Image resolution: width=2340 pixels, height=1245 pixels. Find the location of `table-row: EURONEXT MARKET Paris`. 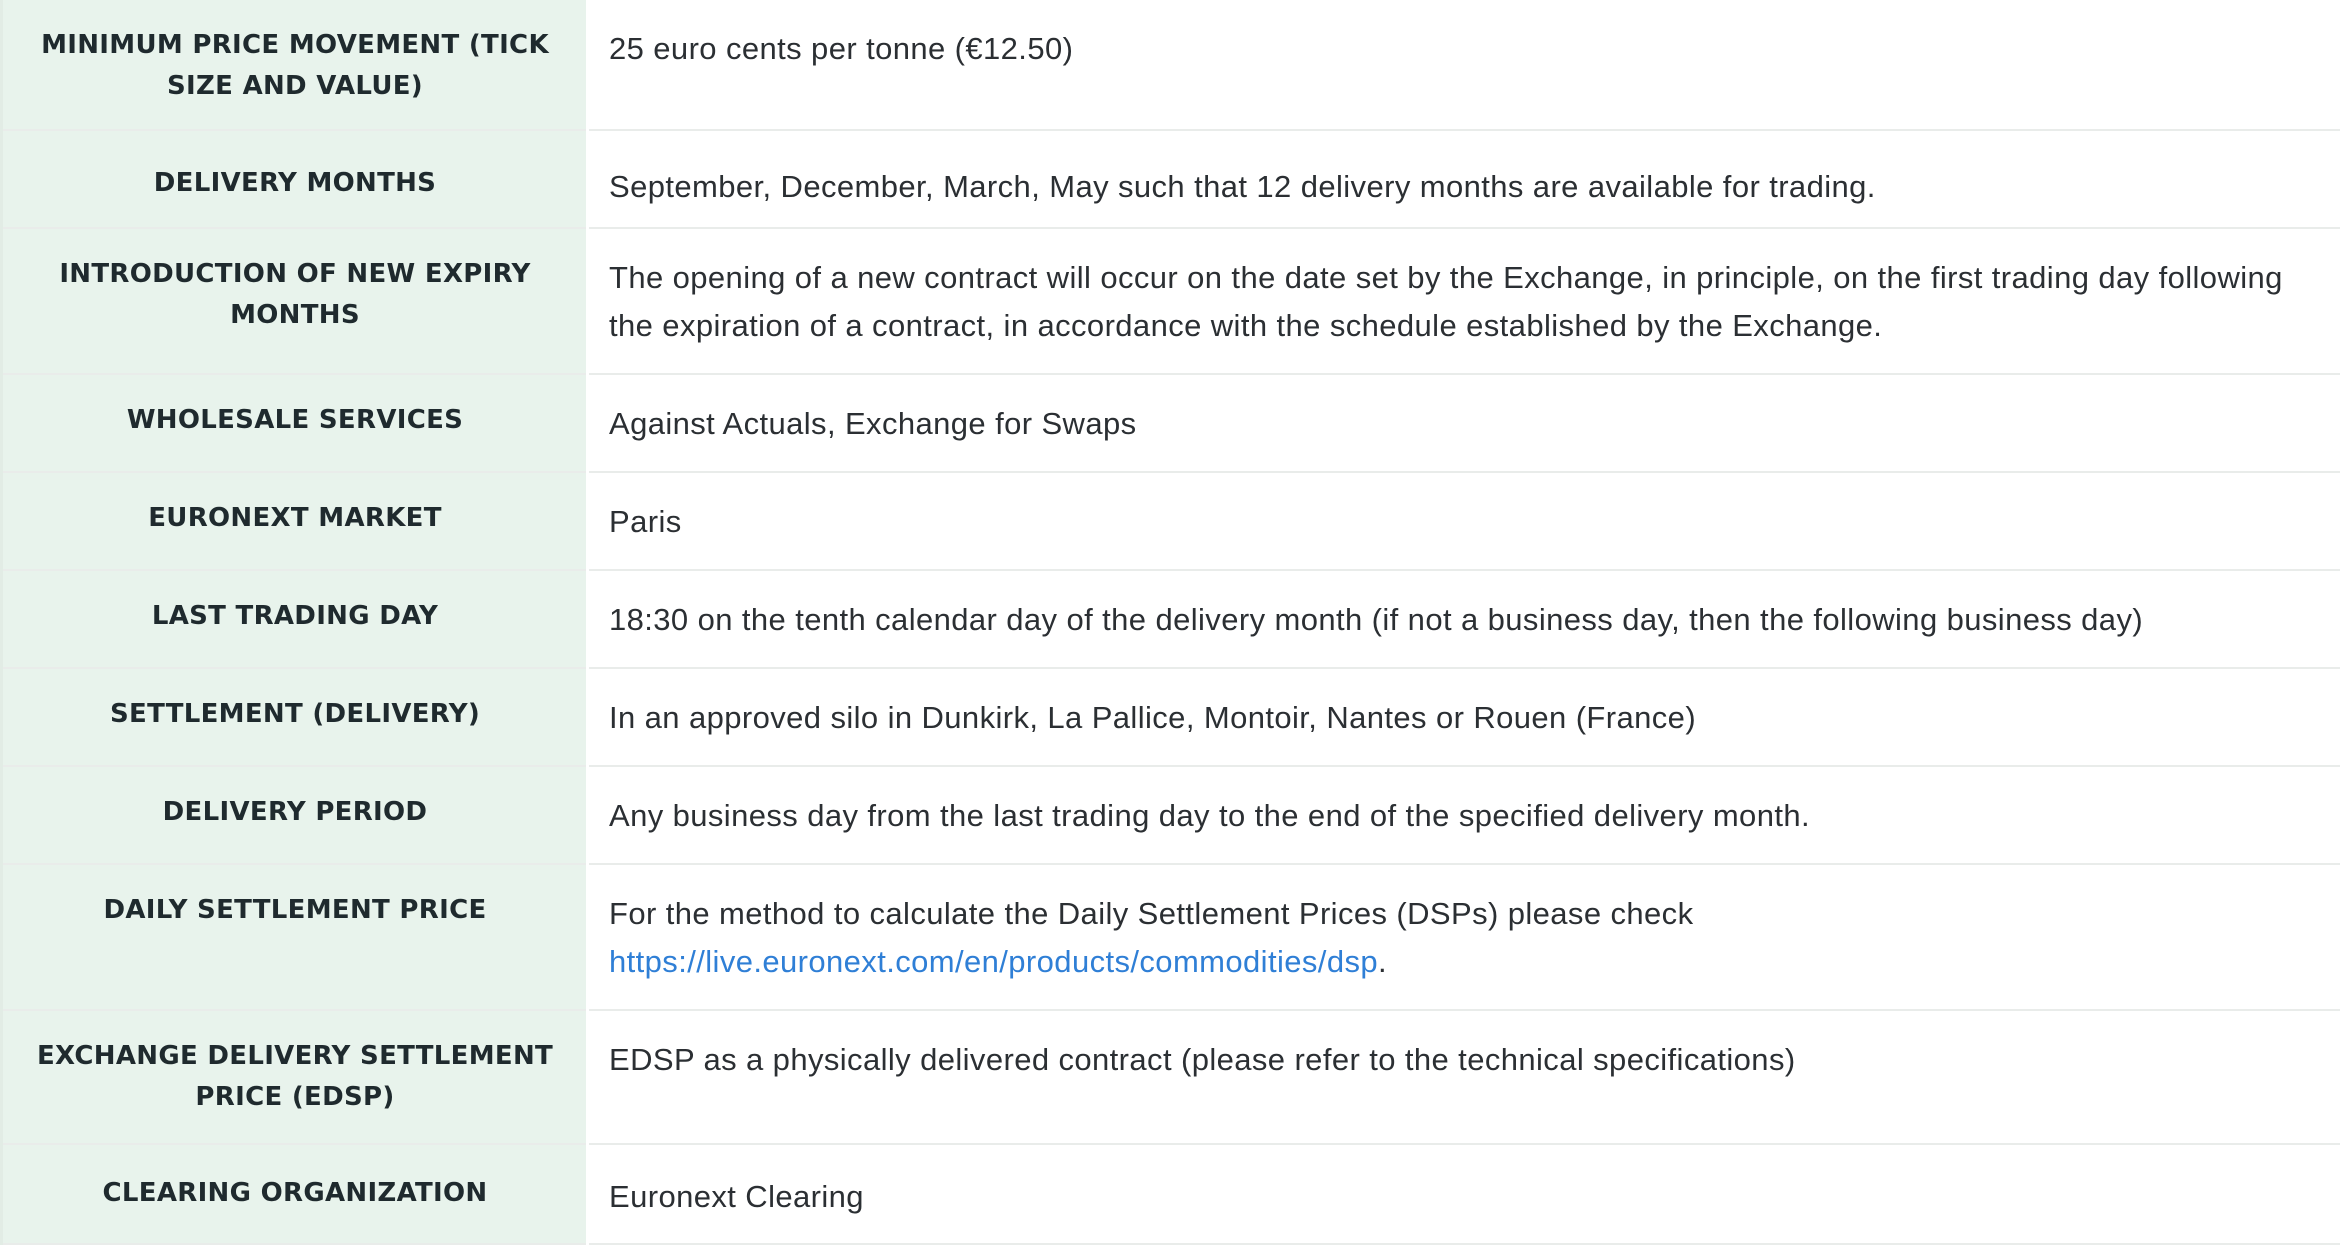

table-row: EURONEXT MARKET Paris is located at coordinates (1171, 521).